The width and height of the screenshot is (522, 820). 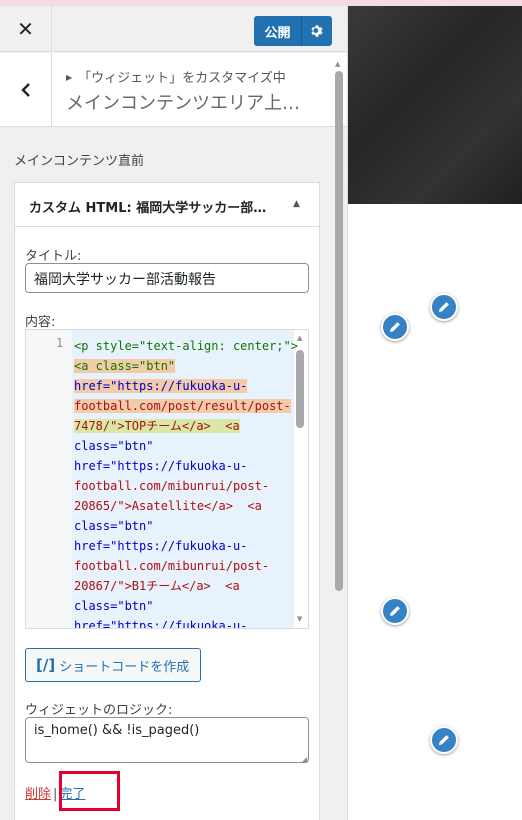 I want to click on code-scrollbar, so click(x=300, y=389).